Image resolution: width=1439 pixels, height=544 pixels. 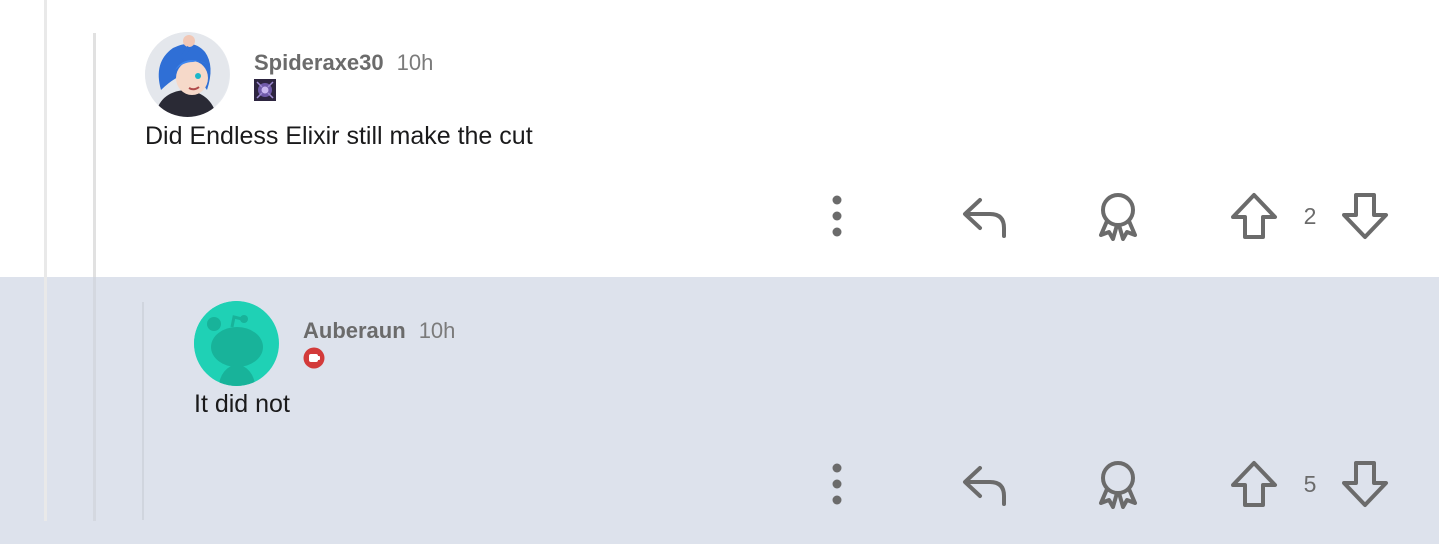 What do you see at coordinates (339, 136) in the screenshot?
I see `comment-body: Did Endless Elixir still make the cut` at bounding box center [339, 136].